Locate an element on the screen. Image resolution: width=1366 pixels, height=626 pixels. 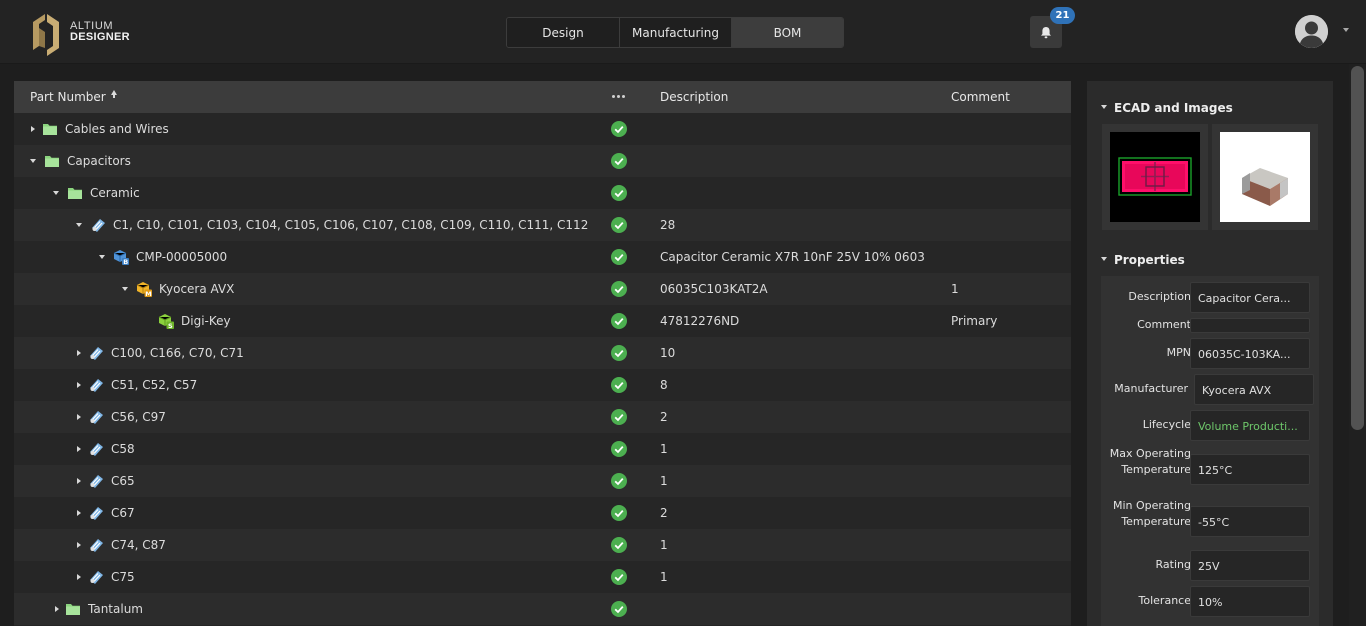
property-label-mpn: MPN is located at coordinates (1178, 352).